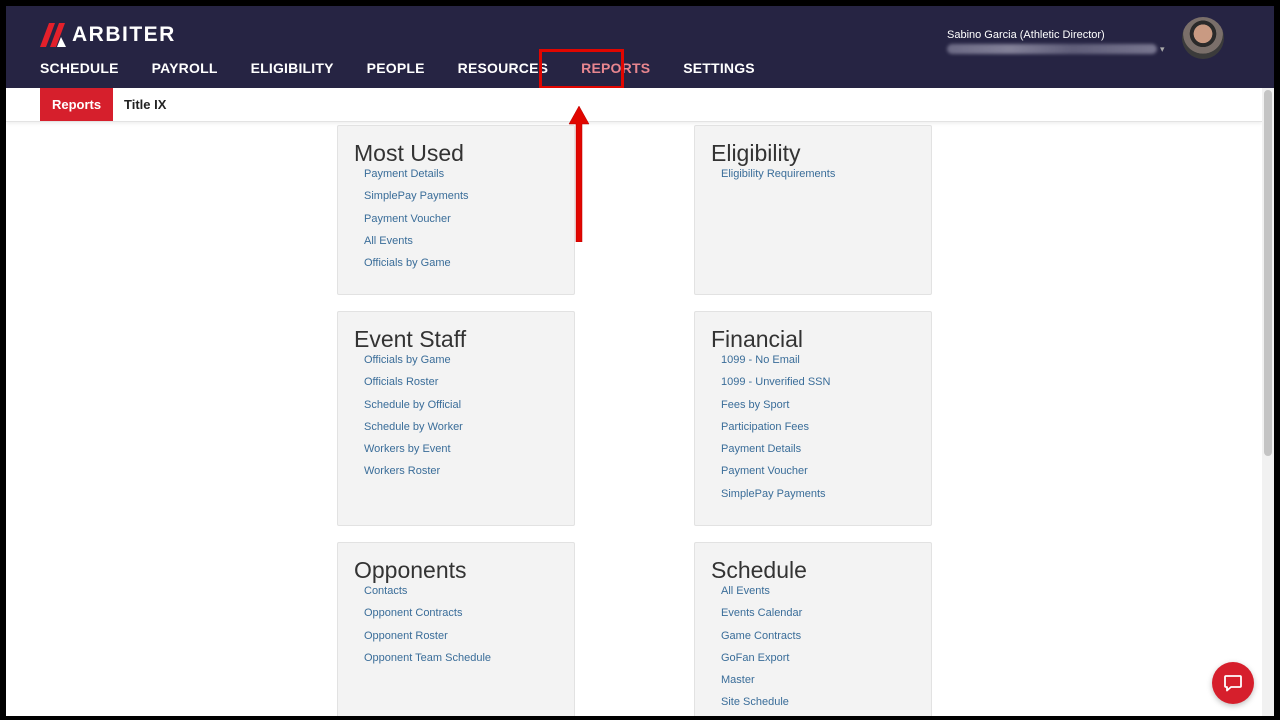  What do you see at coordinates (757, 339) in the screenshot?
I see `section-title: Financial` at bounding box center [757, 339].